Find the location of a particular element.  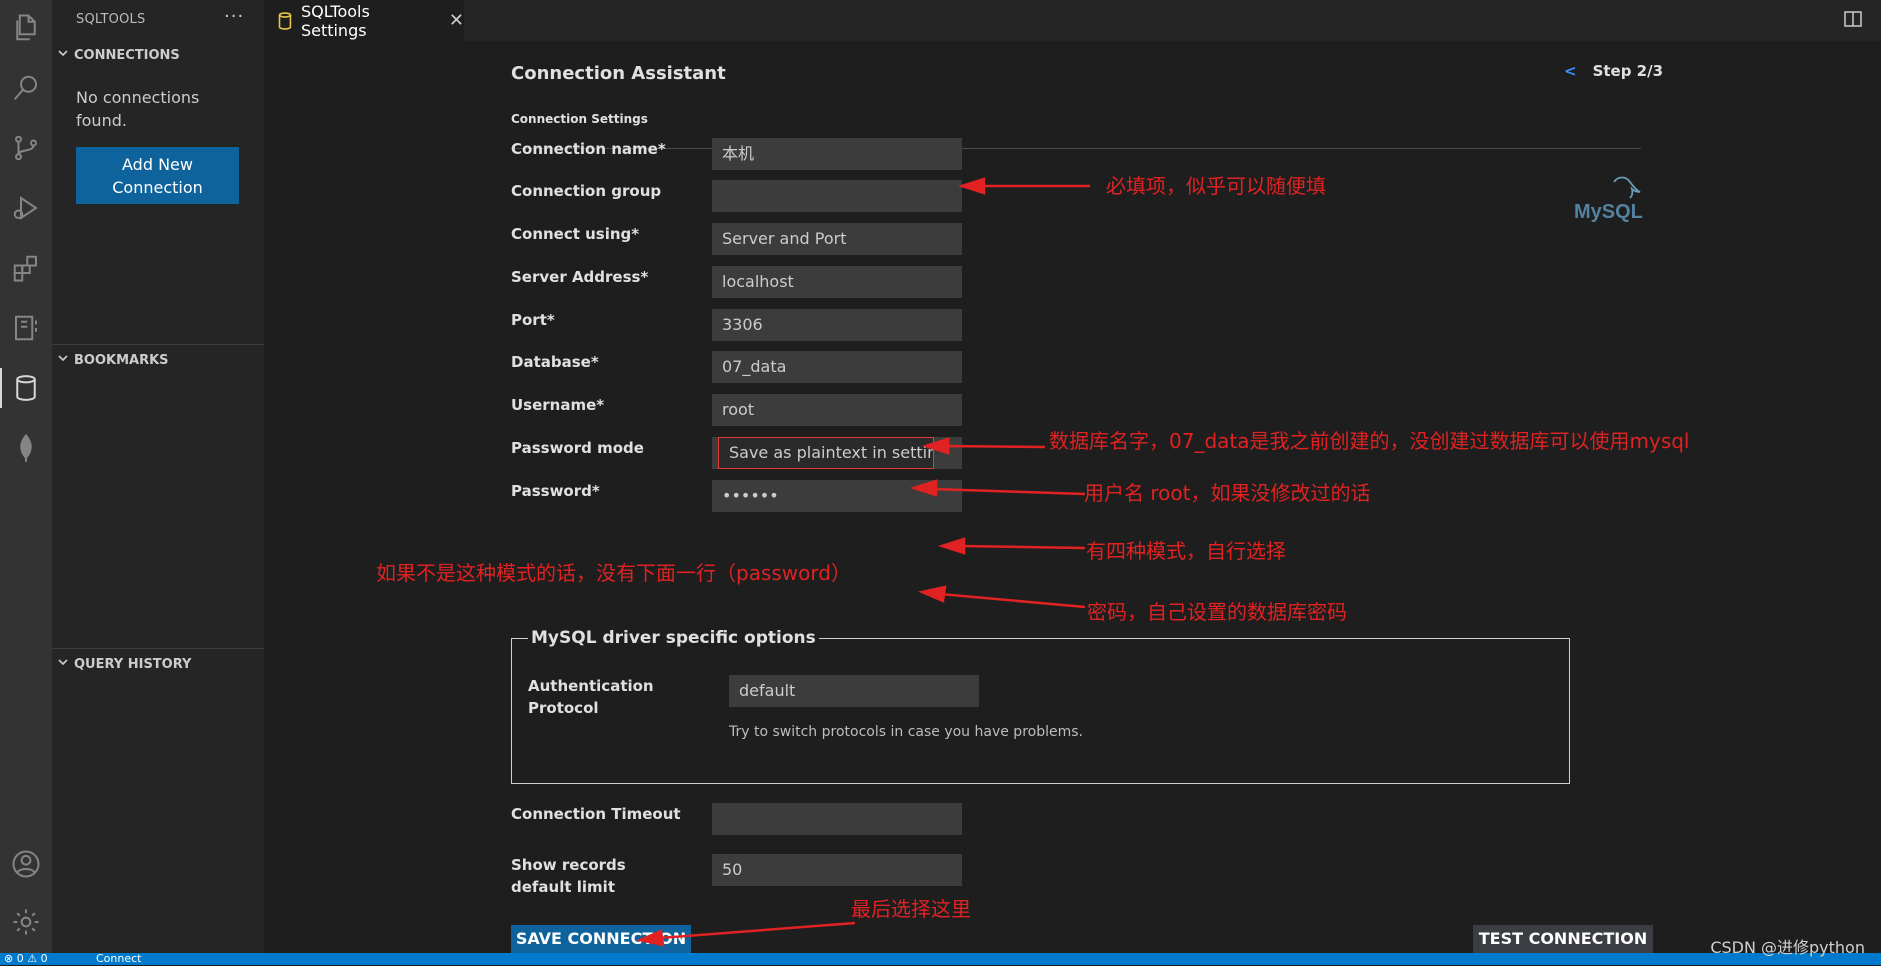

database-icon is located at coordinates (26, 388).